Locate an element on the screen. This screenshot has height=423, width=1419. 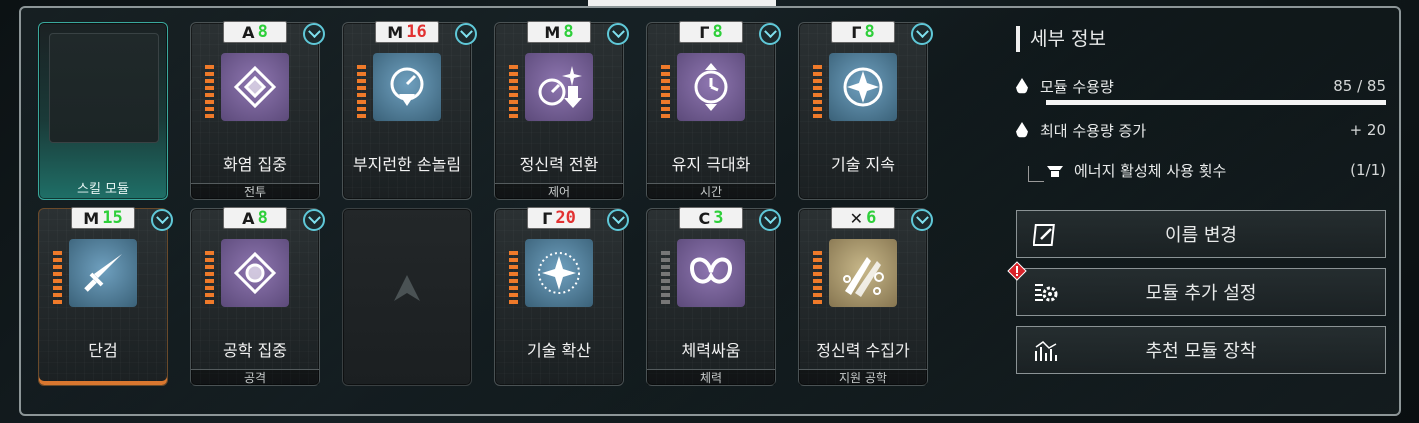
card-title: 기술 지속 is located at coordinates (863, 164).